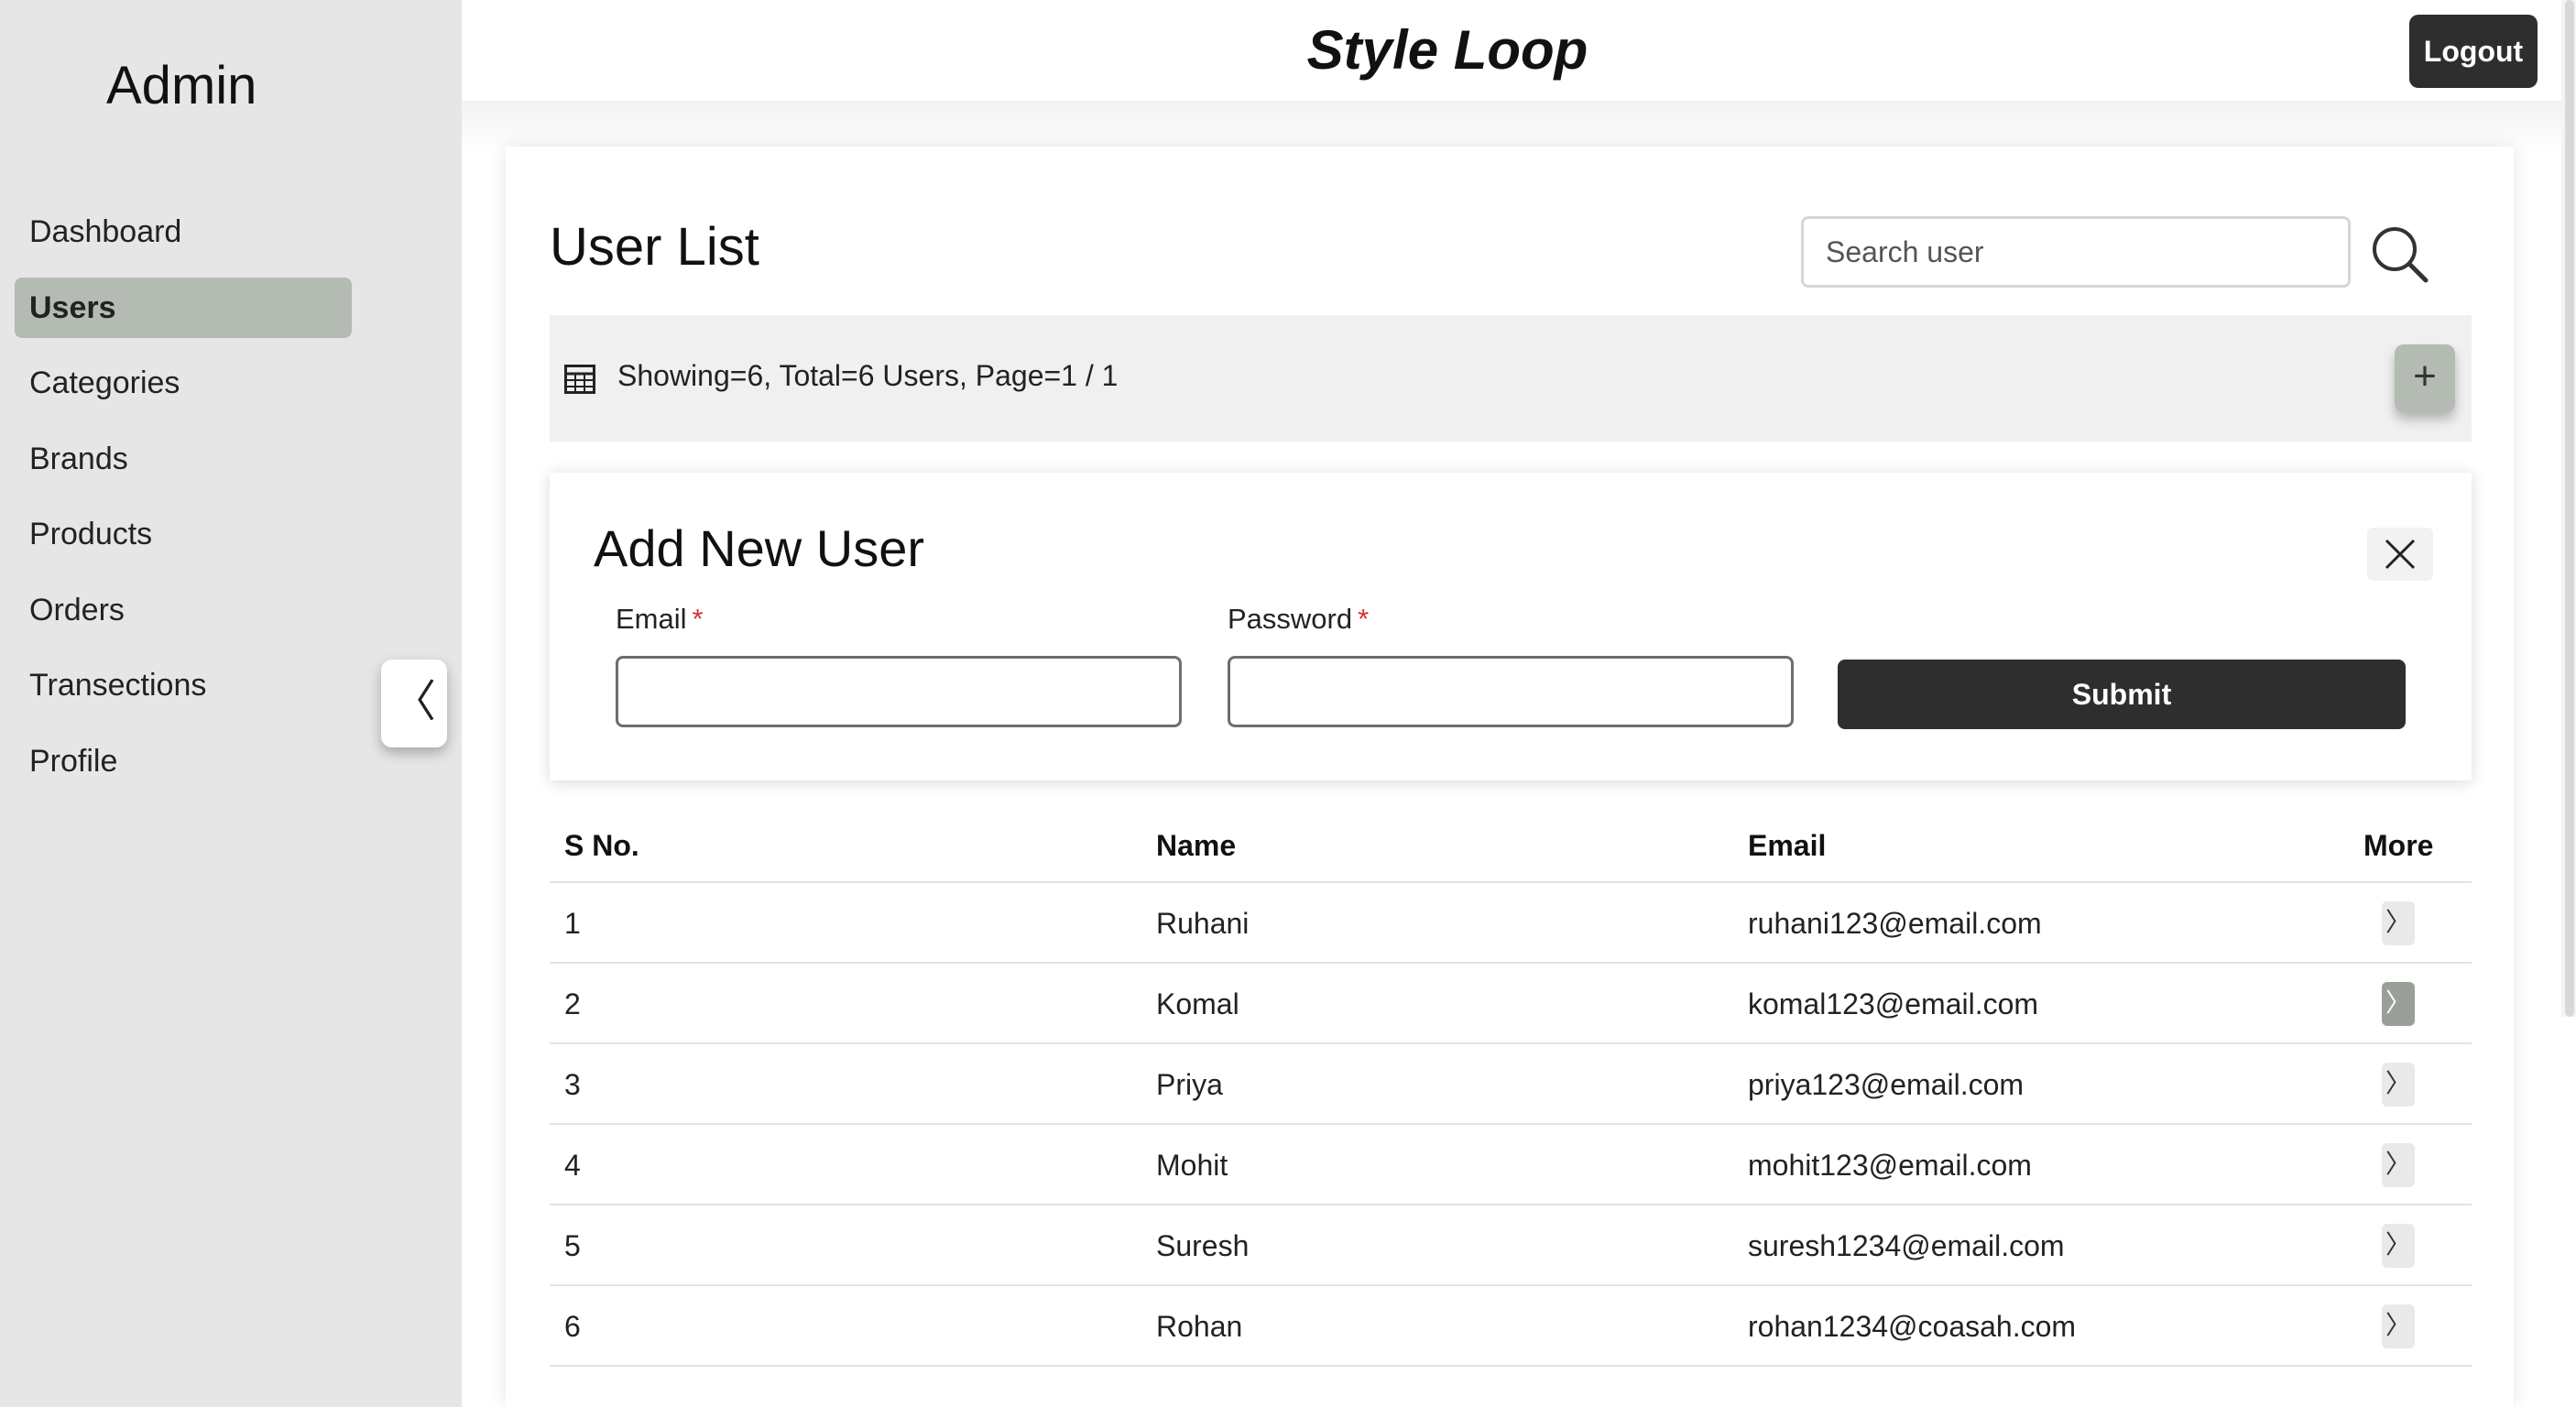  I want to click on close-icon, so click(2400, 554).